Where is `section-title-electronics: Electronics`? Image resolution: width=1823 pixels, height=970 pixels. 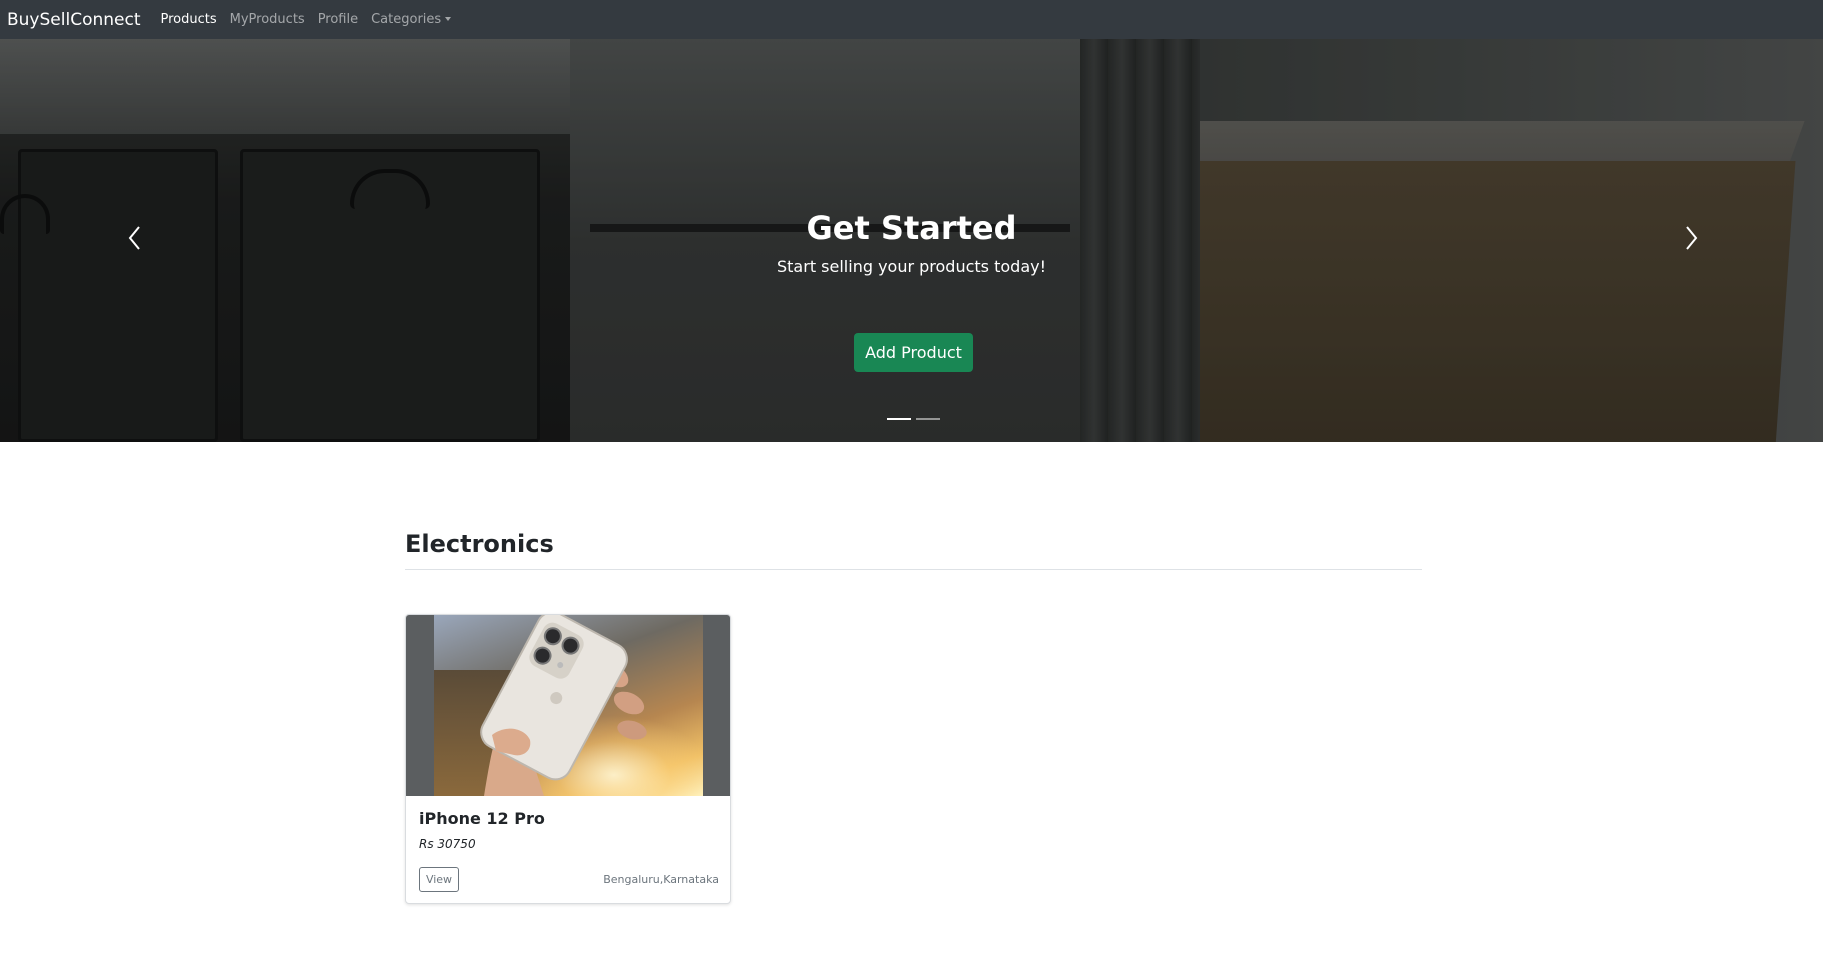 section-title-electronics: Electronics is located at coordinates (479, 544).